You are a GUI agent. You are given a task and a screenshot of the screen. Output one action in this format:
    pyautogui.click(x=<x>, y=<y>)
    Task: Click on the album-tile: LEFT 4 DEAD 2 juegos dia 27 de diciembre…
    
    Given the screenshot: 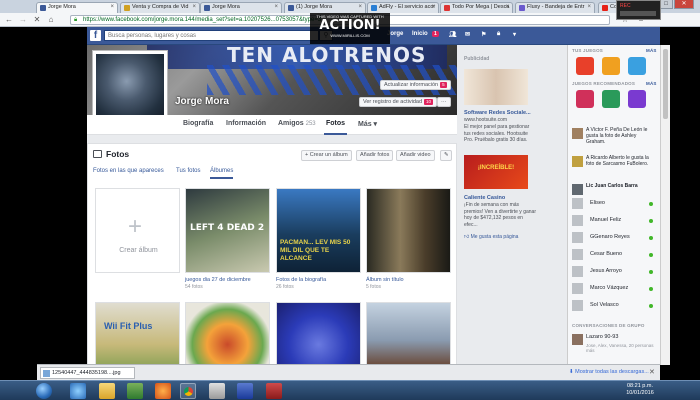 What is the action you would take?
    pyautogui.click(x=227, y=239)
    